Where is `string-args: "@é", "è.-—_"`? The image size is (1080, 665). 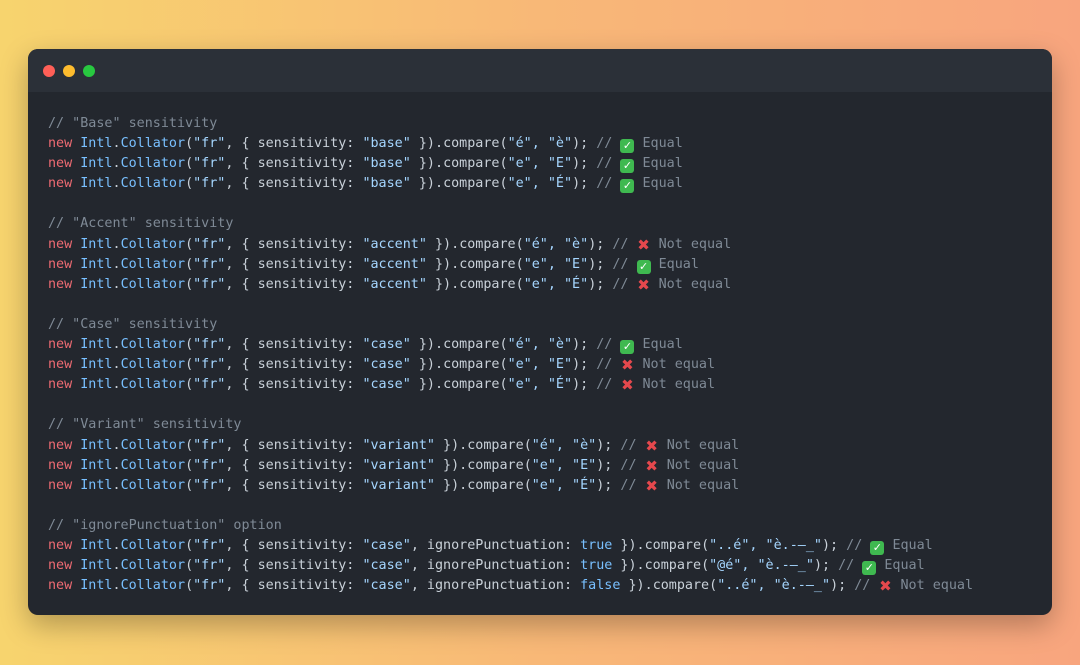
string-args: "@é", "è.-—_" is located at coordinates (761, 566).